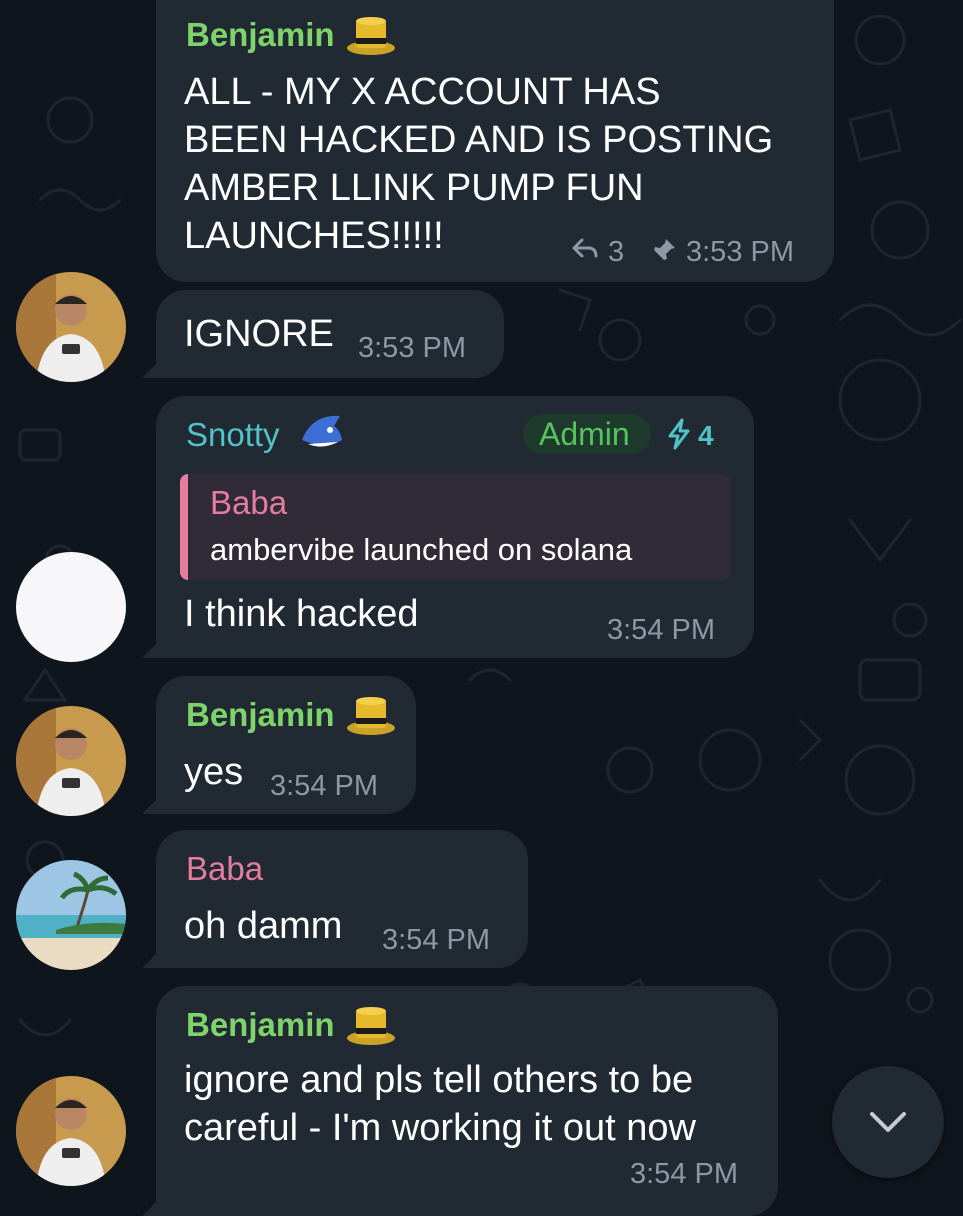 The height and width of the screenshot is (1216, 963). What do you see at coordinates (422, 92) in the screenshot?
I see `message-text-line: ALL - MY X ACCOUNT HAS` at bounding box center [422, 92].